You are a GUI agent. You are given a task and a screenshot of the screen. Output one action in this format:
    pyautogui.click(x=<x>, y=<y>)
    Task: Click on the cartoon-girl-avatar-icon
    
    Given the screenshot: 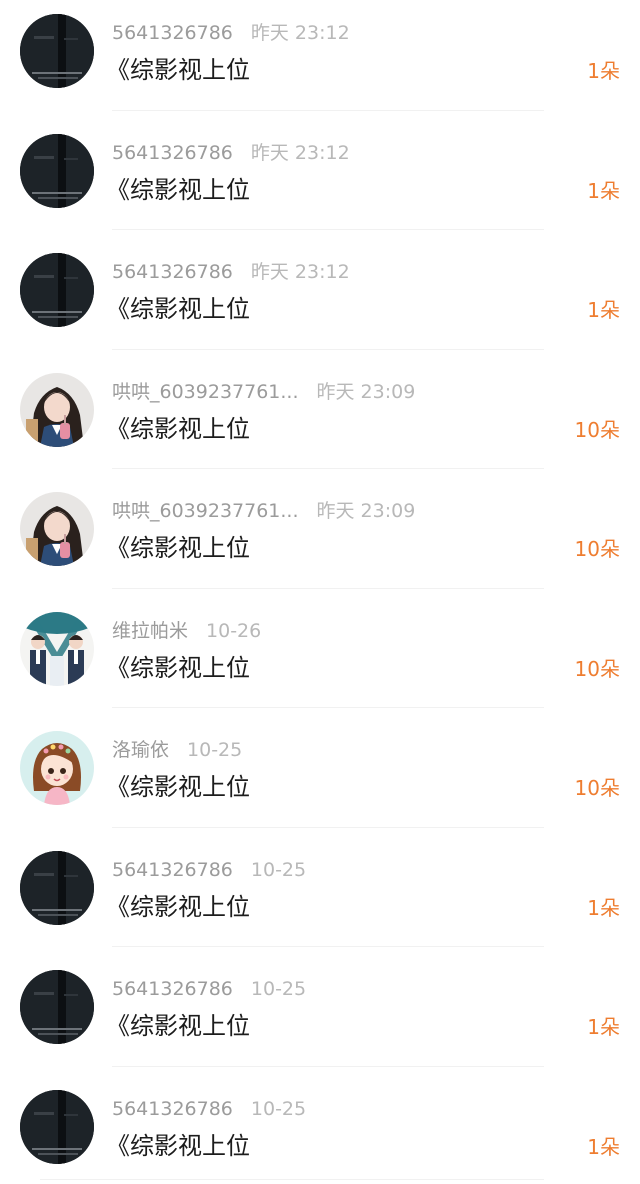 What is the action you would take?
    pyautogui.click(x=57, y=768)
    